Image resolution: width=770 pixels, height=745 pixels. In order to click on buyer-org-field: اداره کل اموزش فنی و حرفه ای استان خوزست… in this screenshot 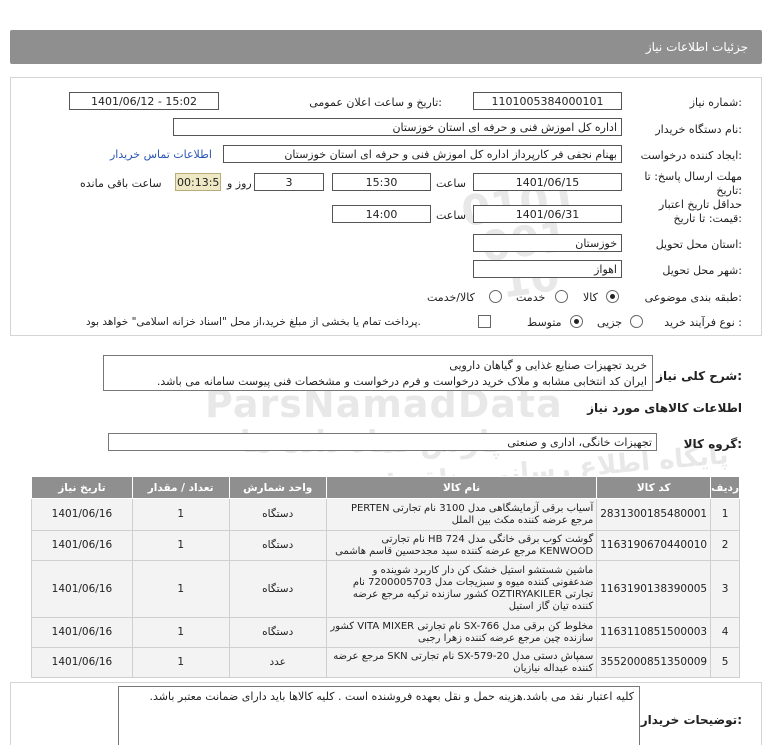, I will do `click(397, 127)`.